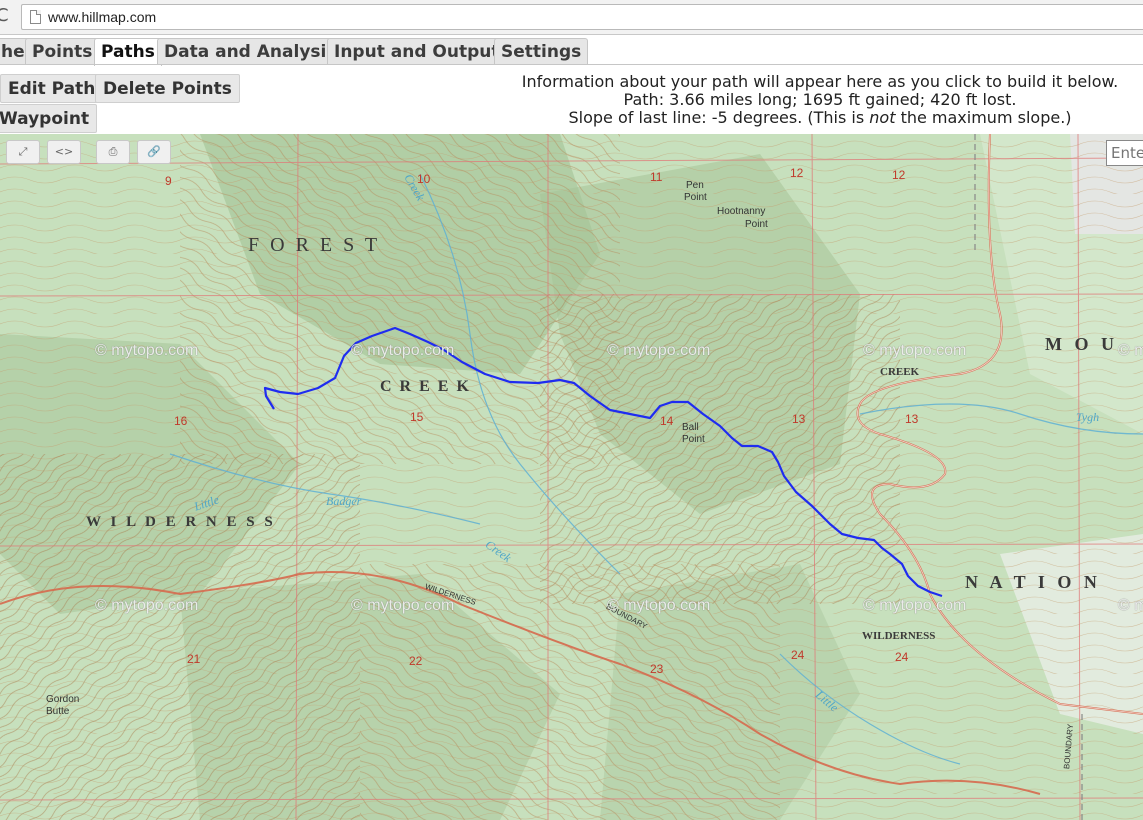 The image size is (1143, 820). What do you see at coordinates (181, 421) in the screenshot?
I see `section-number: 16` at bounding box center [181, 421].